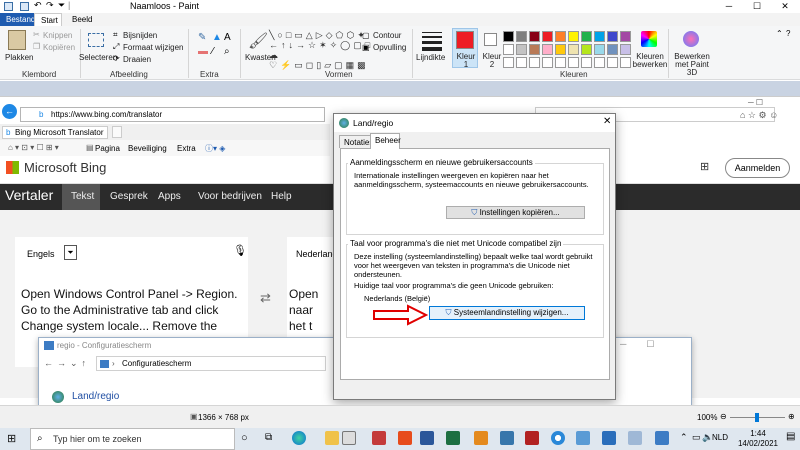  I want to click on nav-help: Help, so click(281, 196).